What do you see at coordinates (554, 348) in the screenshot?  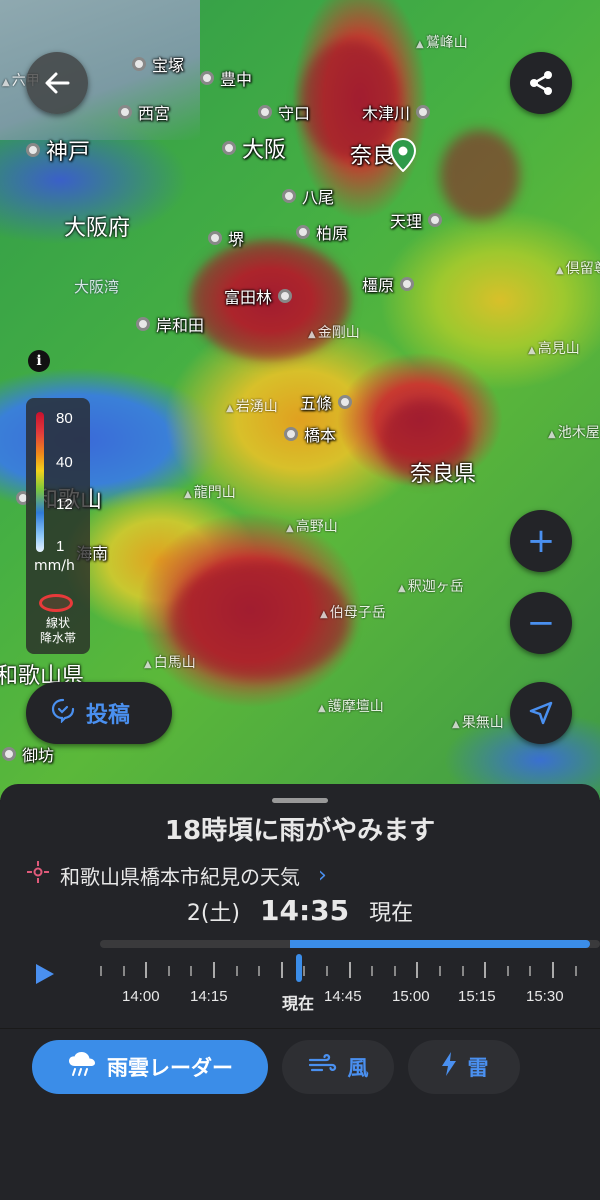 I see `mountain-label: 高見山` at bounding box center [554, 348].